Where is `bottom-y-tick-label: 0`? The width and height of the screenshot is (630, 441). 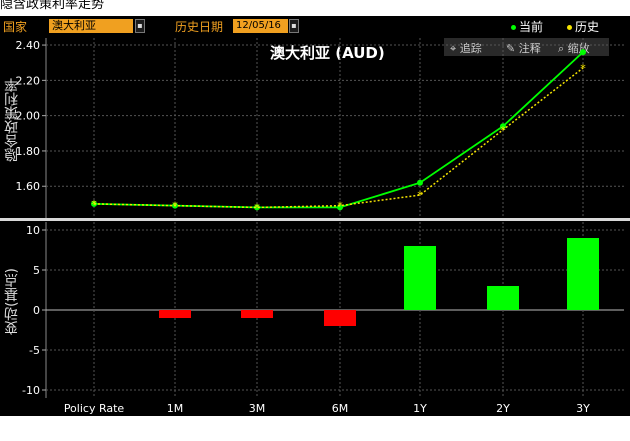
bottom-y-tick-label: 0 is located at coordinates (36, 310).